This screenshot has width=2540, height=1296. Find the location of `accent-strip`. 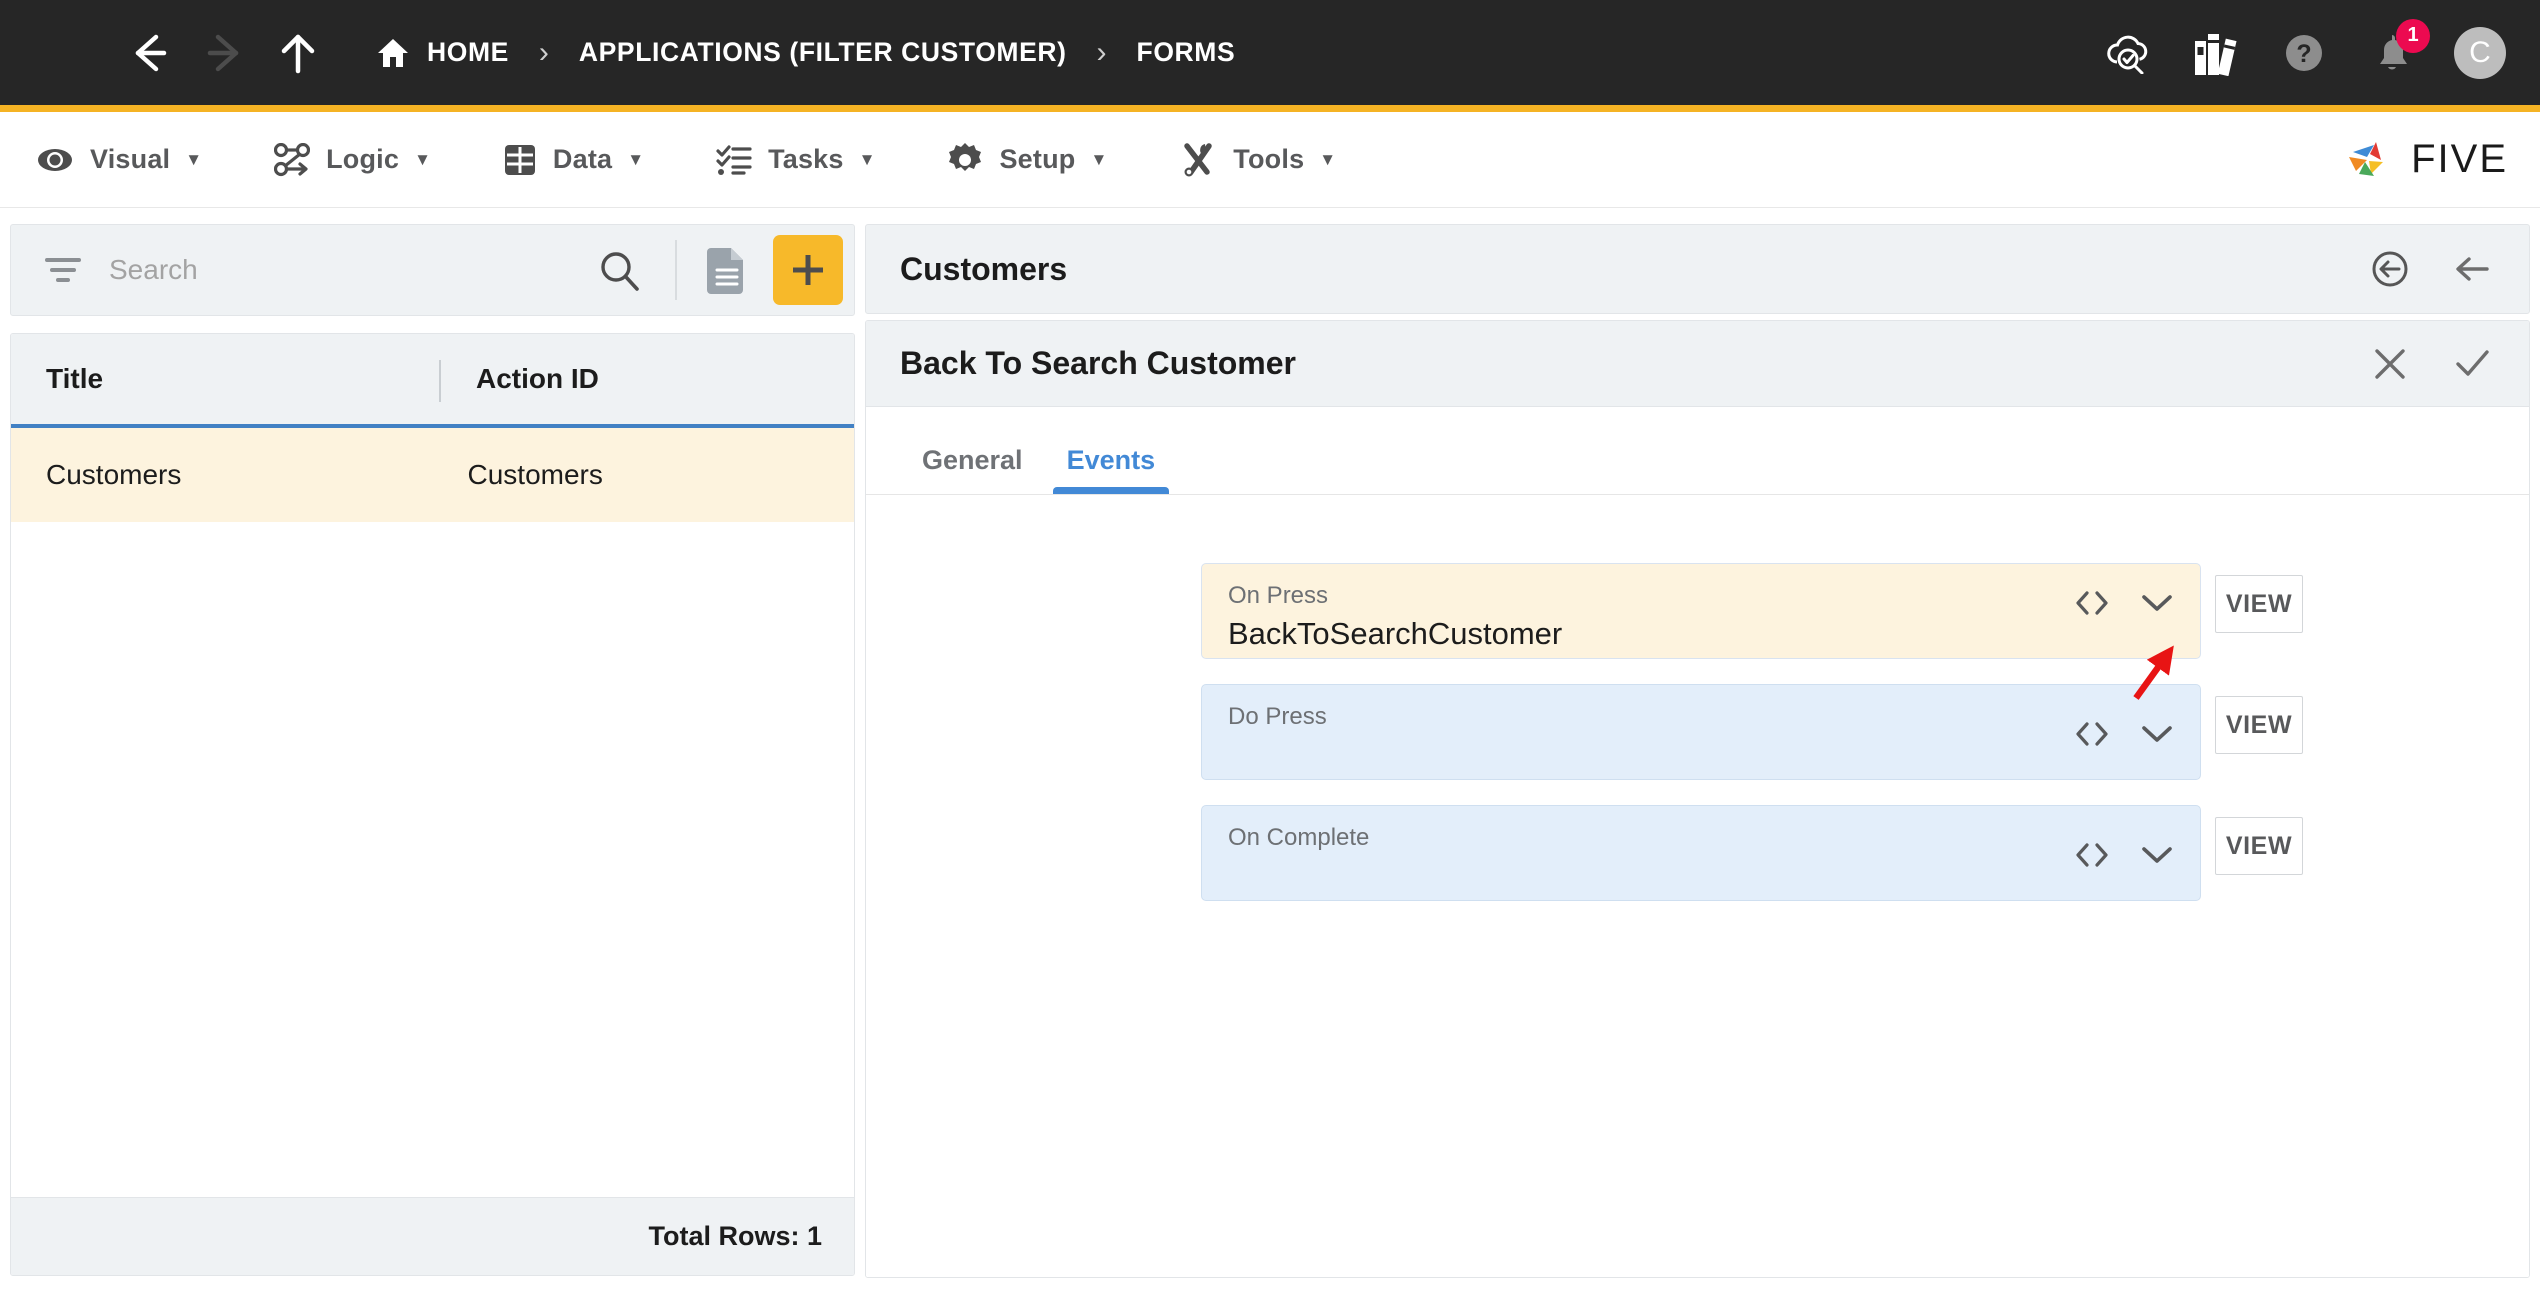

accent-strip is located at coordinates (1270, 108).